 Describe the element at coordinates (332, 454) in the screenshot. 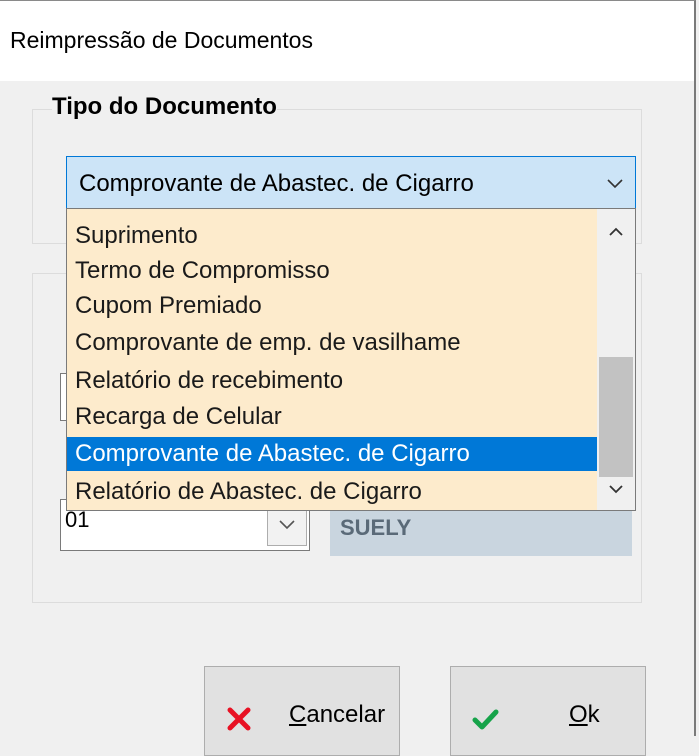

I see `list-item-selected: Comprovante de Abastec. de Cigarro` at that location.